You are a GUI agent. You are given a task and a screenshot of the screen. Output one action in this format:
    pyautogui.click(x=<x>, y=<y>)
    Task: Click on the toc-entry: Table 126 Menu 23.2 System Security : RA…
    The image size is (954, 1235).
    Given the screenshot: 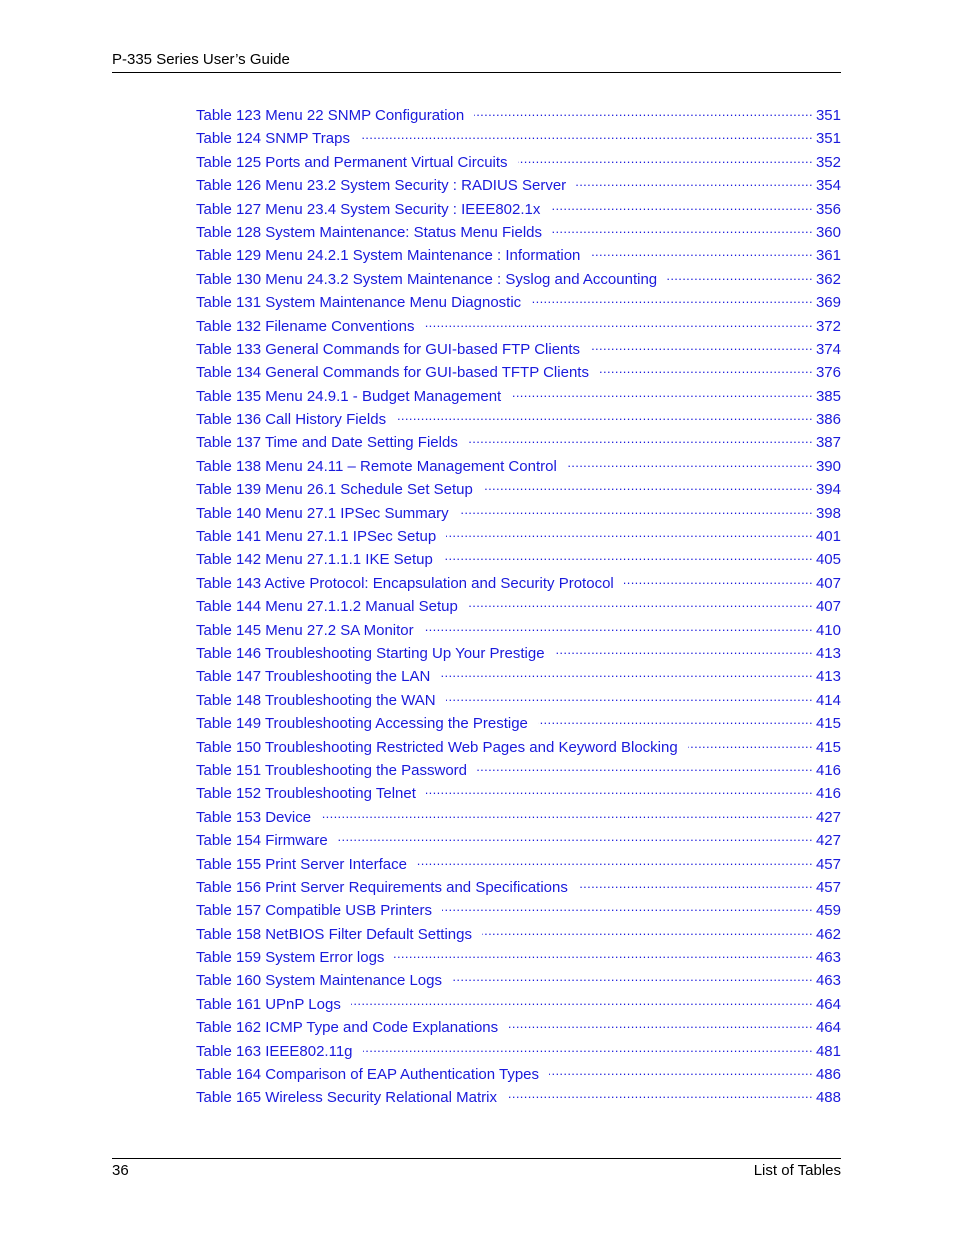 What is the action you would take?
    pyautogui.click(x=518, y=187)
    